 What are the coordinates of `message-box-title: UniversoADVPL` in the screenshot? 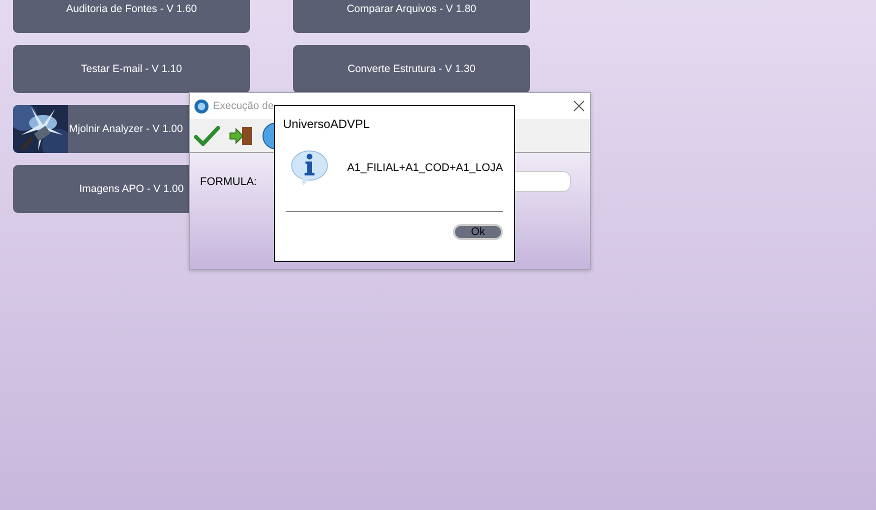 It's located at (327, 124).